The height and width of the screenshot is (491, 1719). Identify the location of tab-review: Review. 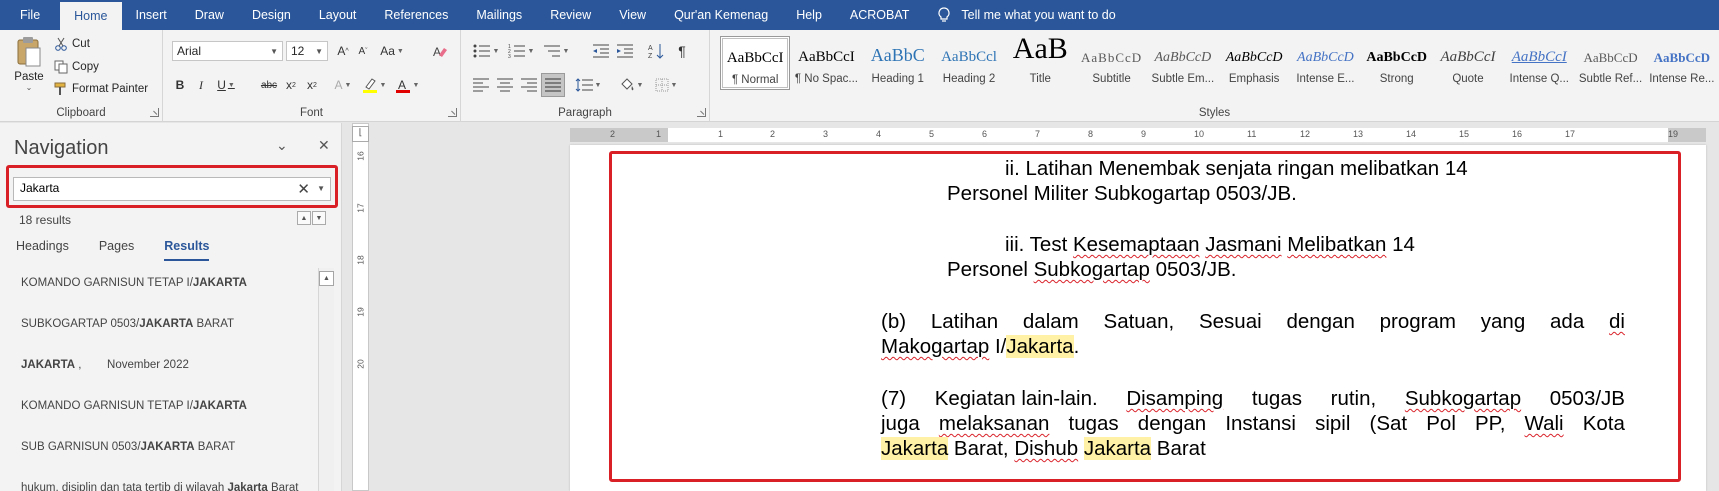
(570, 15).